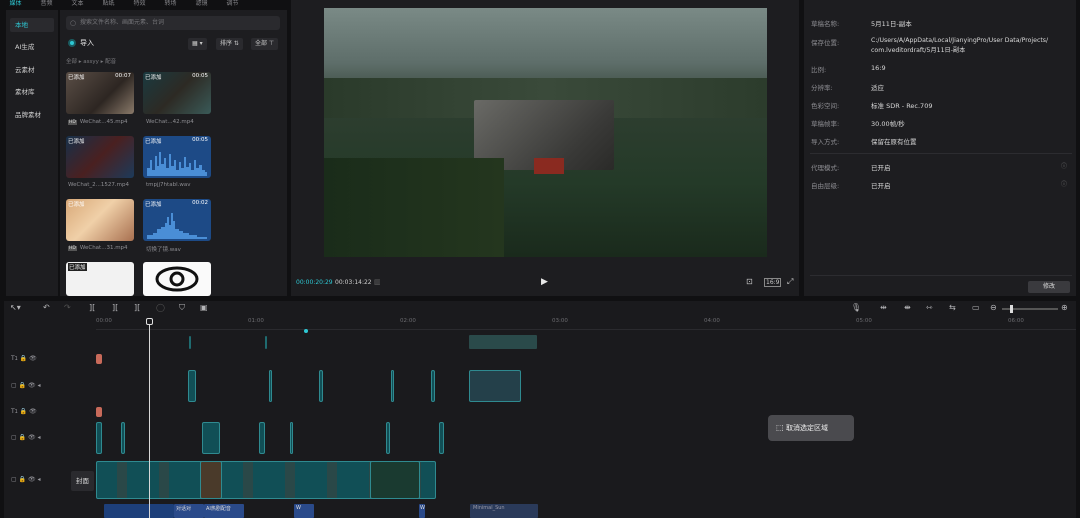 The width and height of the screenshot is (1080, 518). What do you see at coordinates (265, 44) in the screenshot?
I see `filter-button: 全部 ⊤` at bounding box center [265, 44].